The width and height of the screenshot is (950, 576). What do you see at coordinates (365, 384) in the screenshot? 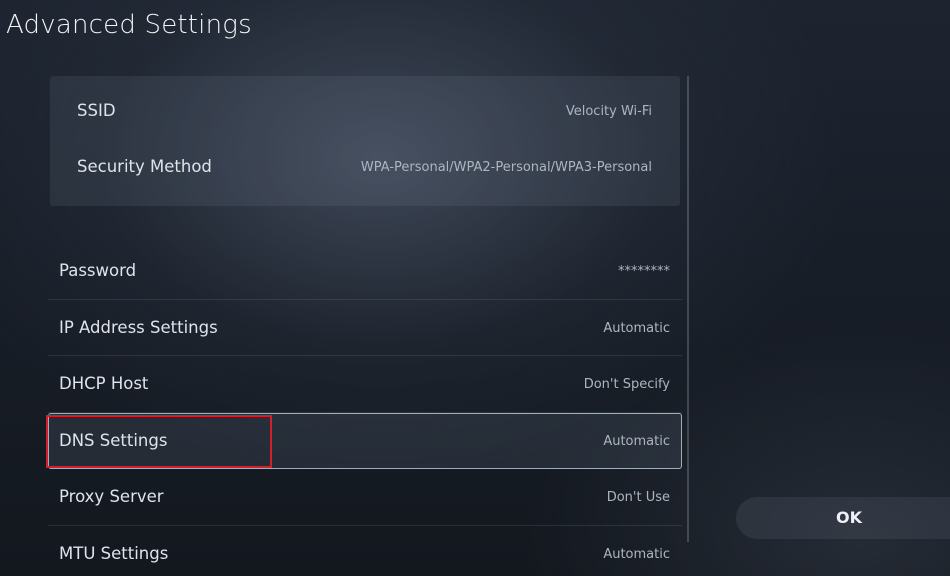
I see `setting-dhcp-host: DHCP Host Don't Specify` at bounding box center [365, 384].